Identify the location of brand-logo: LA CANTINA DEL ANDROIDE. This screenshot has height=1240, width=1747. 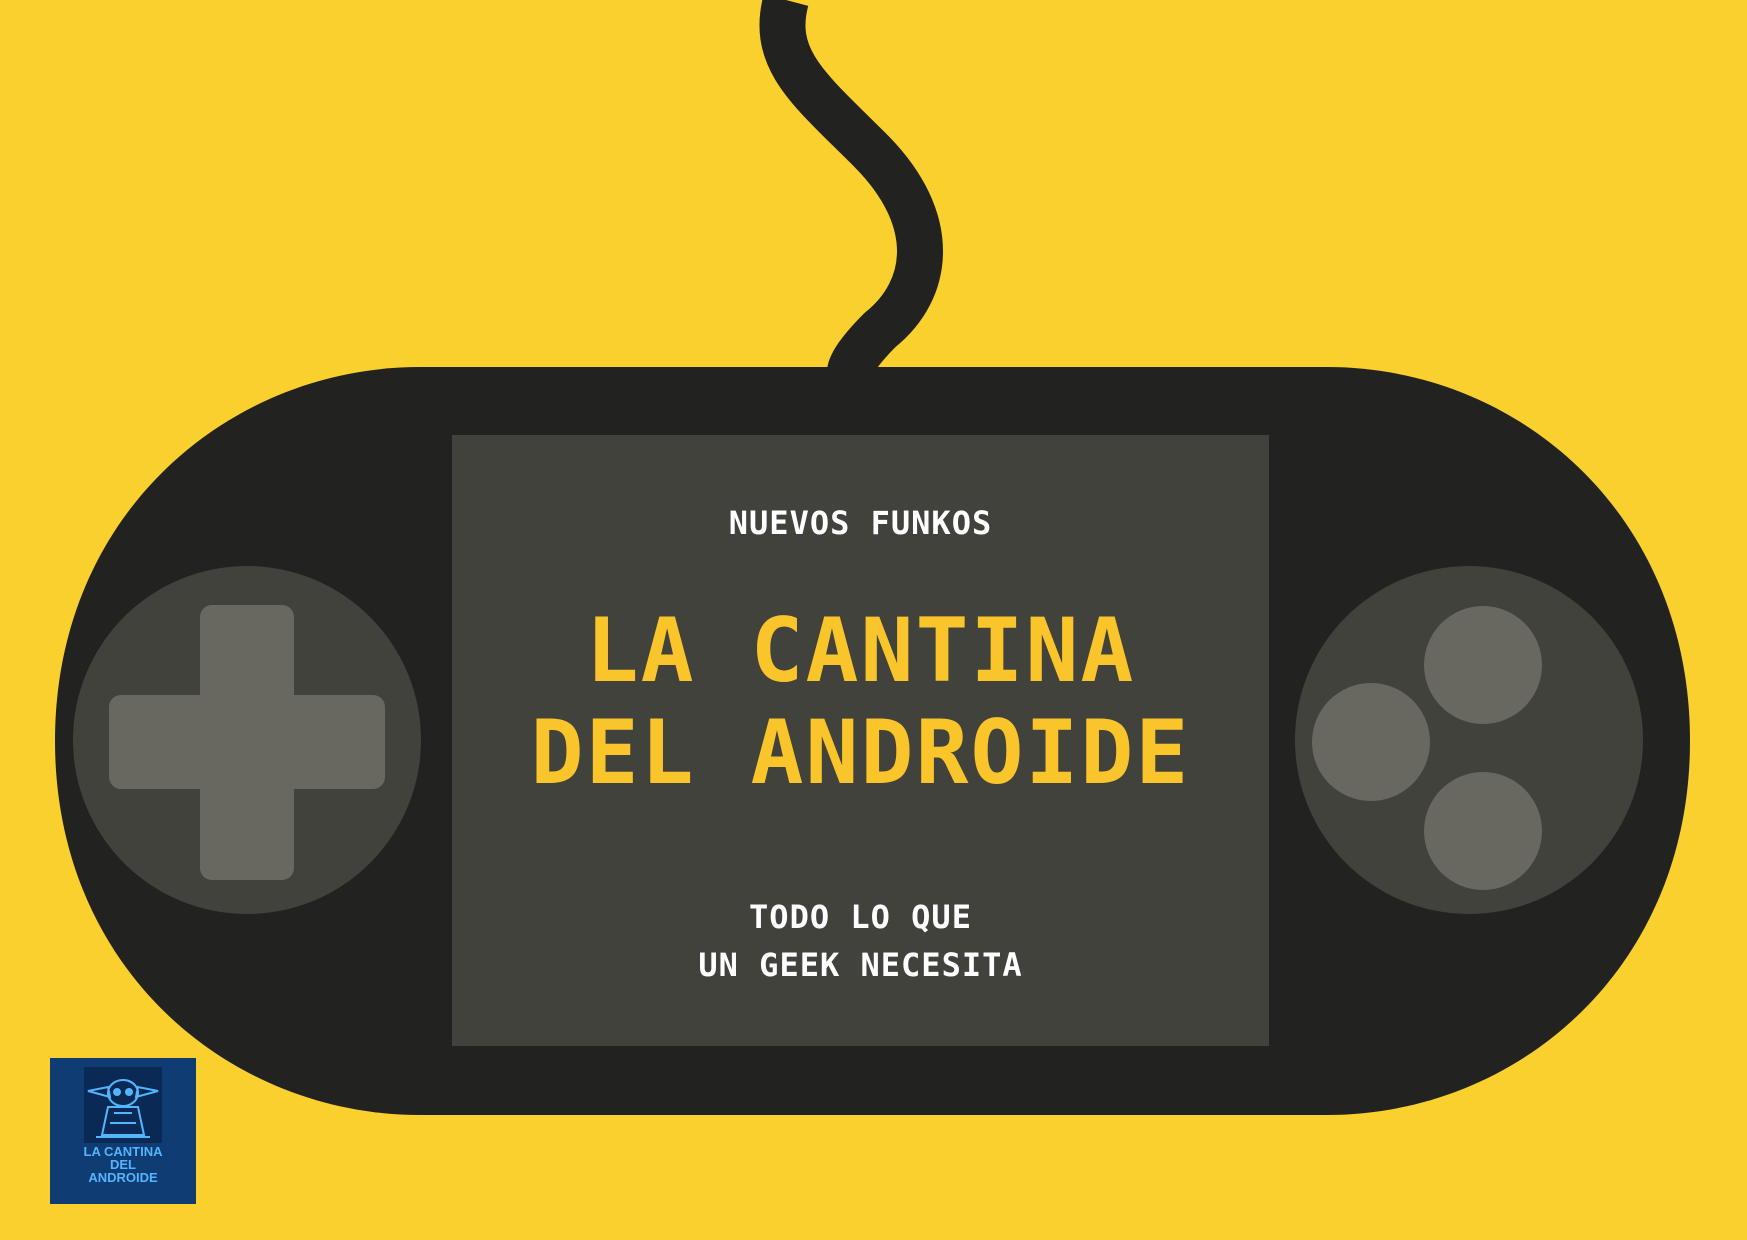
(123, 1131).